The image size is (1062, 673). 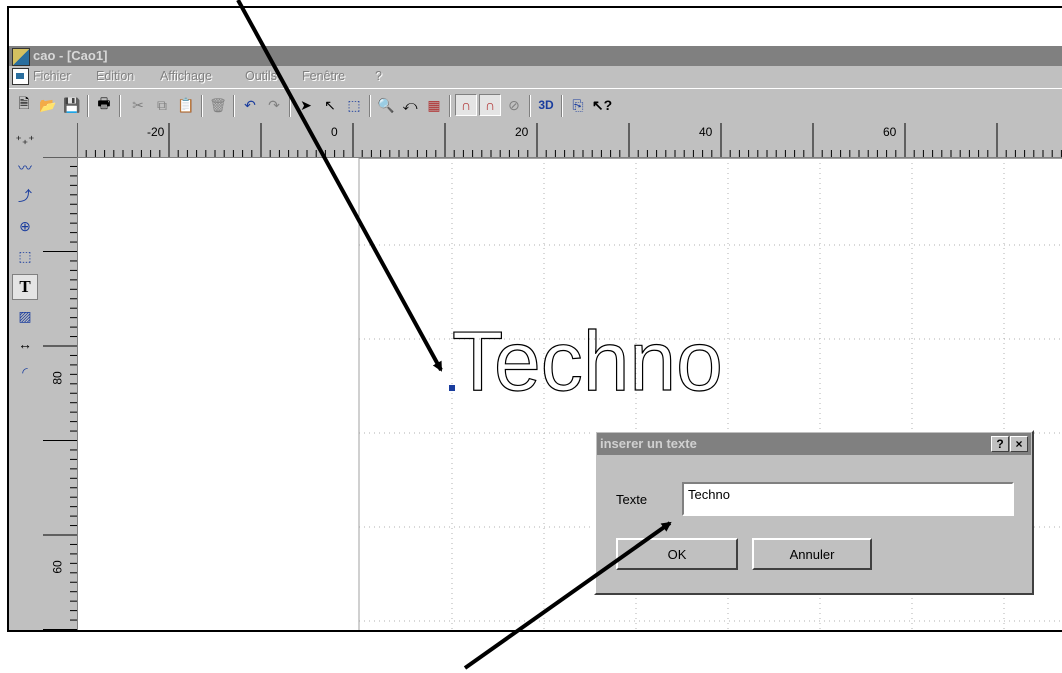 What do you see at coordinates (186, 105) in the screenshot?
I see `paste-icon: 📋` at bounding box center [186, 105].